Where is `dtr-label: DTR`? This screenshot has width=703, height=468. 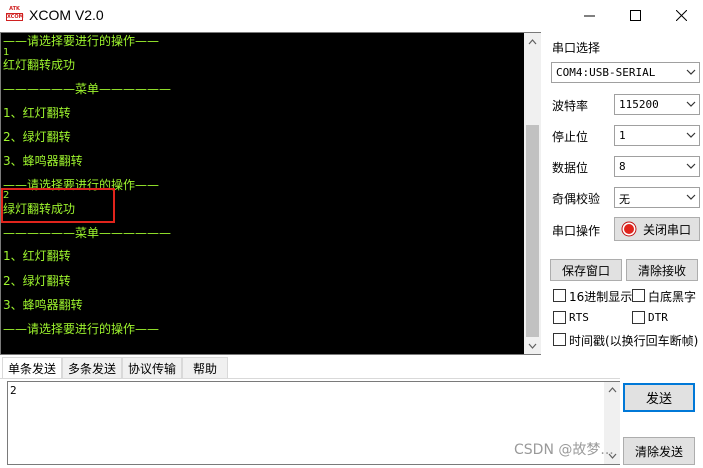 dtr-label: DTR is located at coordinates (658, 317).